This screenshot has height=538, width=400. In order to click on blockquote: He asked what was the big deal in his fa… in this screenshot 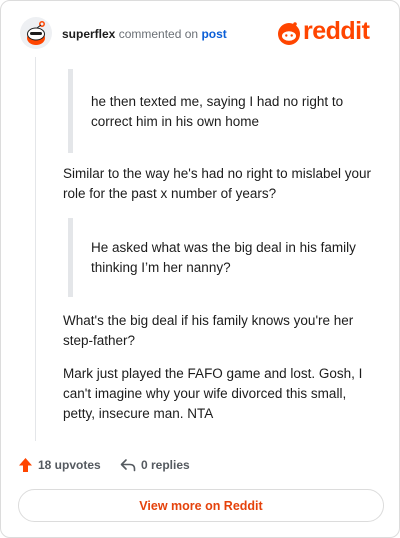, I will do `click(224, 257)`.